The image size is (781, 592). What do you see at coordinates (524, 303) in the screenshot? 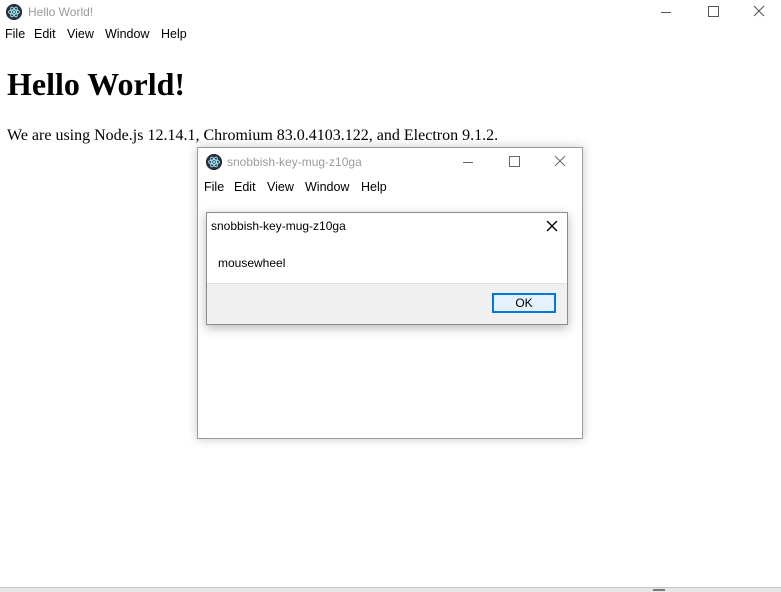
I see `ok-button: OK` at bounding box center [524, 303].